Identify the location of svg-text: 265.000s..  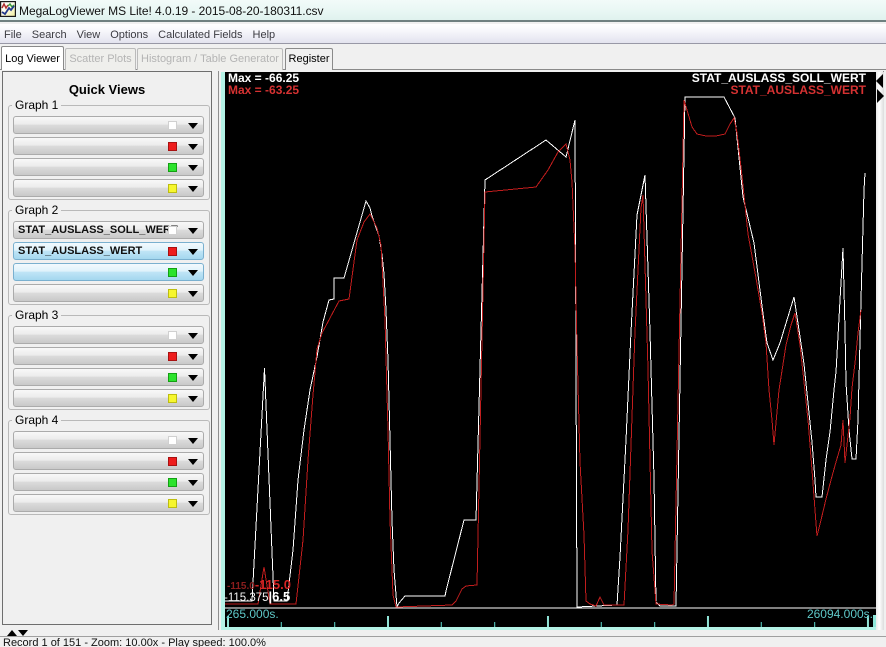
(252, 614).